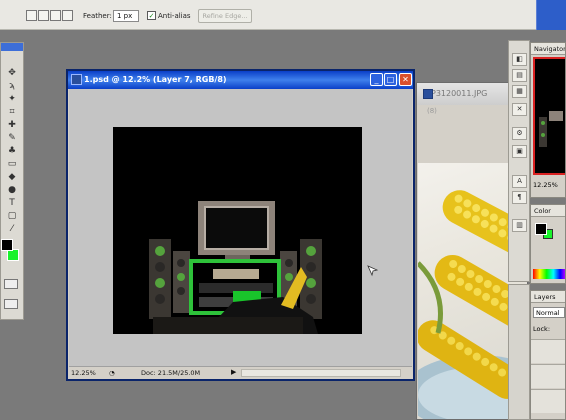 The image size is (566, 420). Describe the element at coordinates (12, 164) in the screenshot. I see `eraser-icon: ▭` at that location.